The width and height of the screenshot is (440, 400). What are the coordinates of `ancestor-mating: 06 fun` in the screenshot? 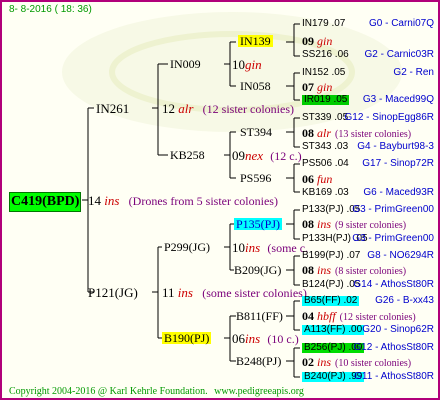 It's located at (317, 179).